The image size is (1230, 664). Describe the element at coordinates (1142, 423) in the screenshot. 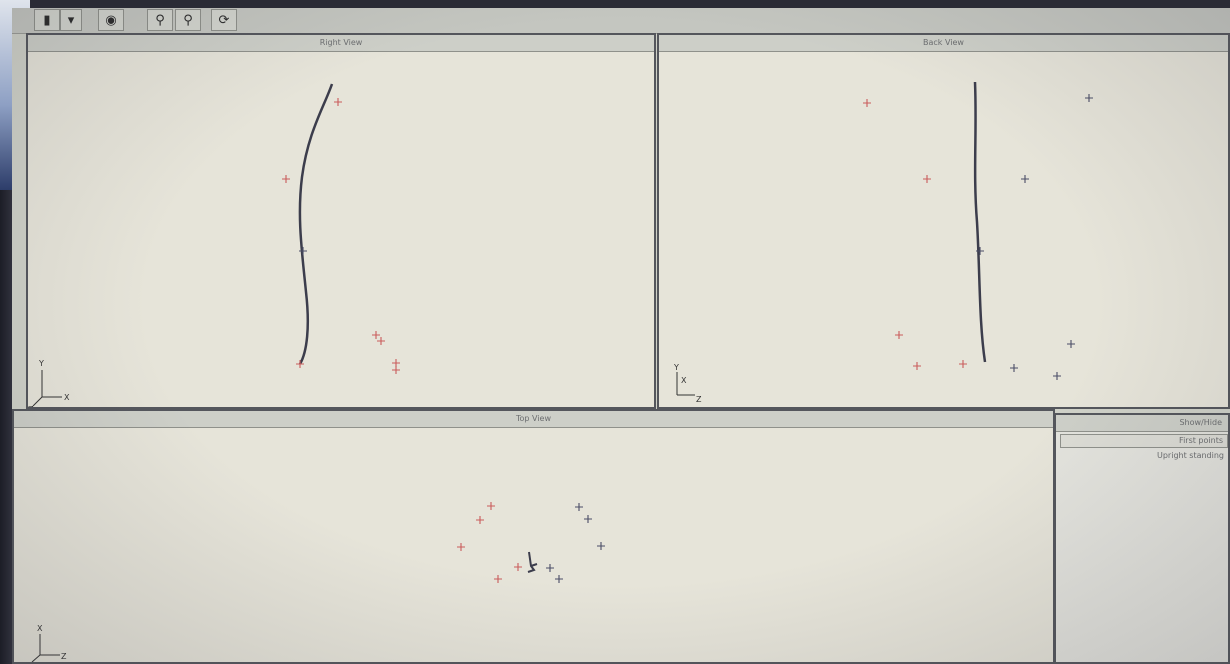

I see `show-hide-title: Show/Hide` at that location.